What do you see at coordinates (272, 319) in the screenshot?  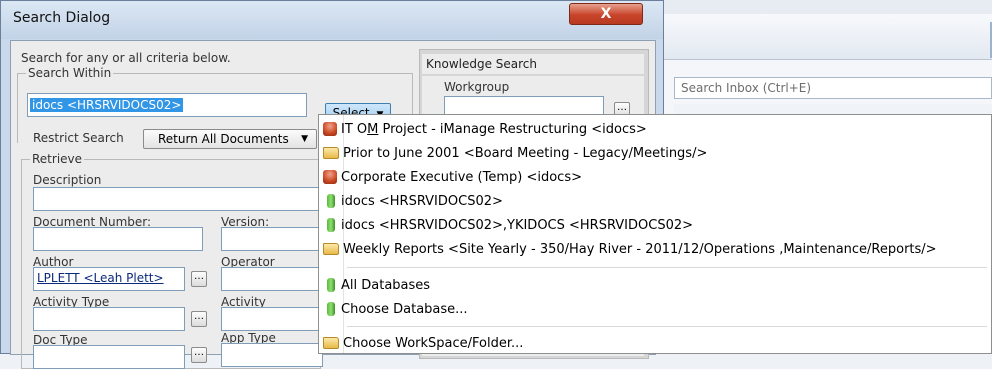 I see `activity-field` at bounding box center [272, 319].